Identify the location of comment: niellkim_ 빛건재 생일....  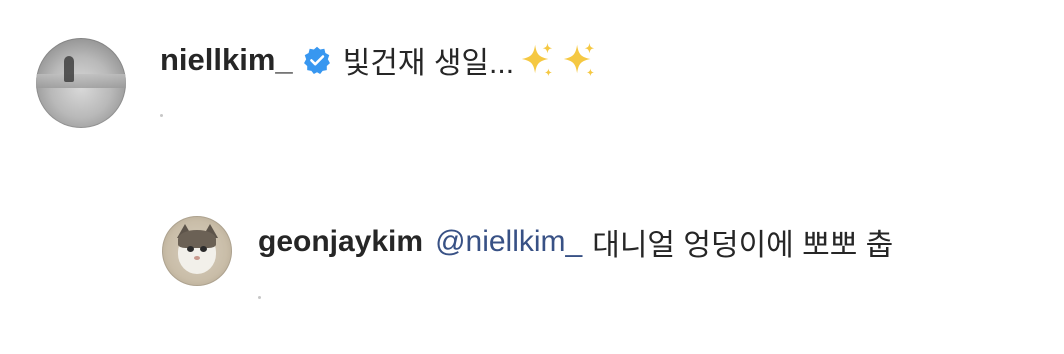
(319, 83).